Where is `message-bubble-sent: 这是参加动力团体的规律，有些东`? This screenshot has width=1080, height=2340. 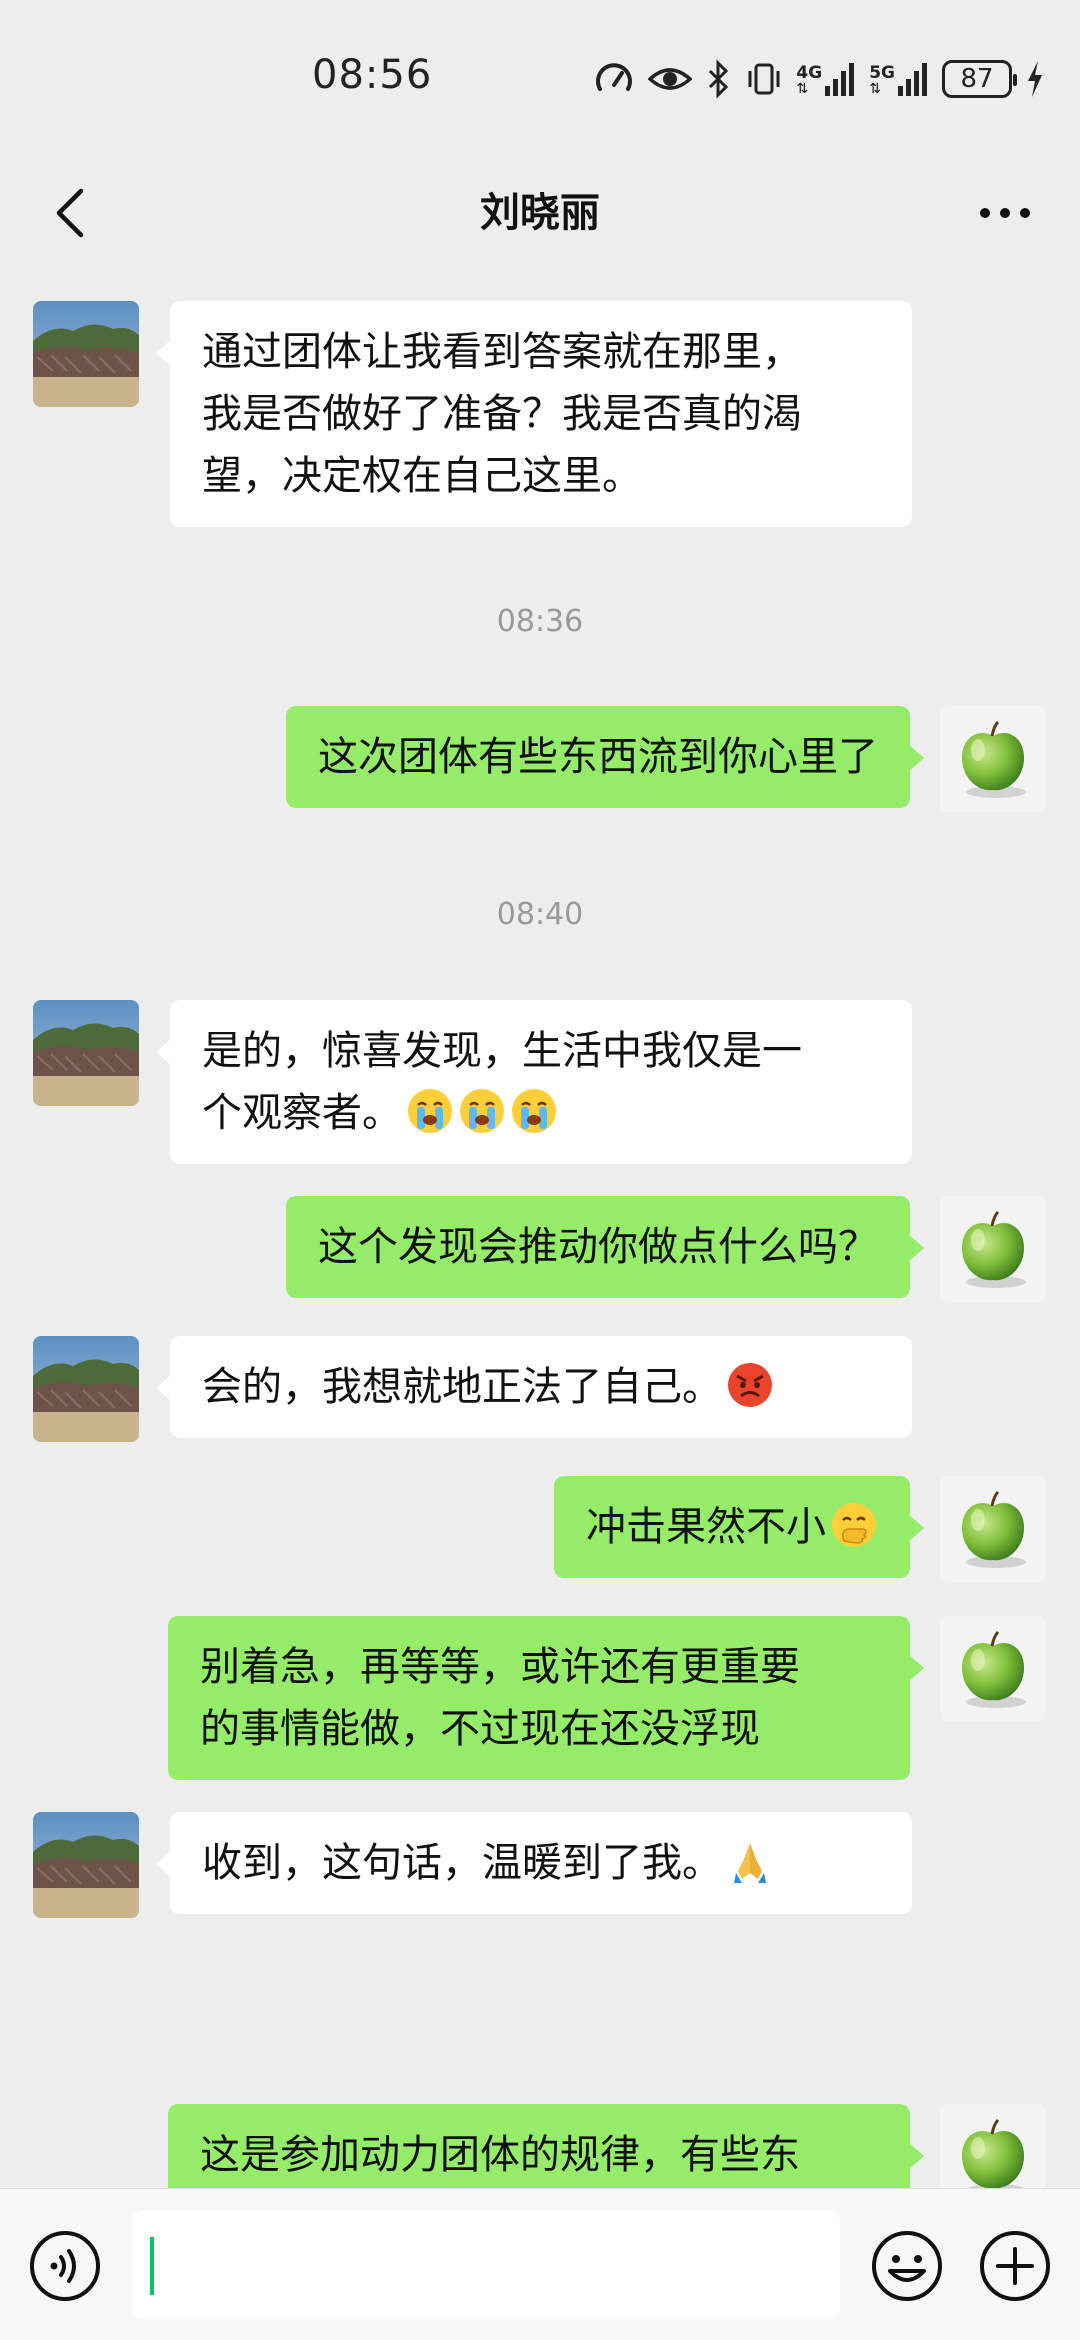 message-bubble-sent: 这是参加动力团体的规律，有些东 is located at coordinates (546, 2147).